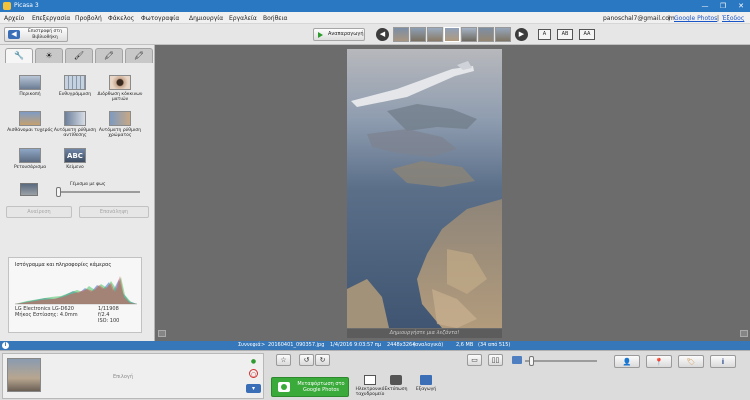 The image size is (750, 400). I want to click on caption-field: Δημιουργήστε μια λεζάντα!, so click(424, 333).